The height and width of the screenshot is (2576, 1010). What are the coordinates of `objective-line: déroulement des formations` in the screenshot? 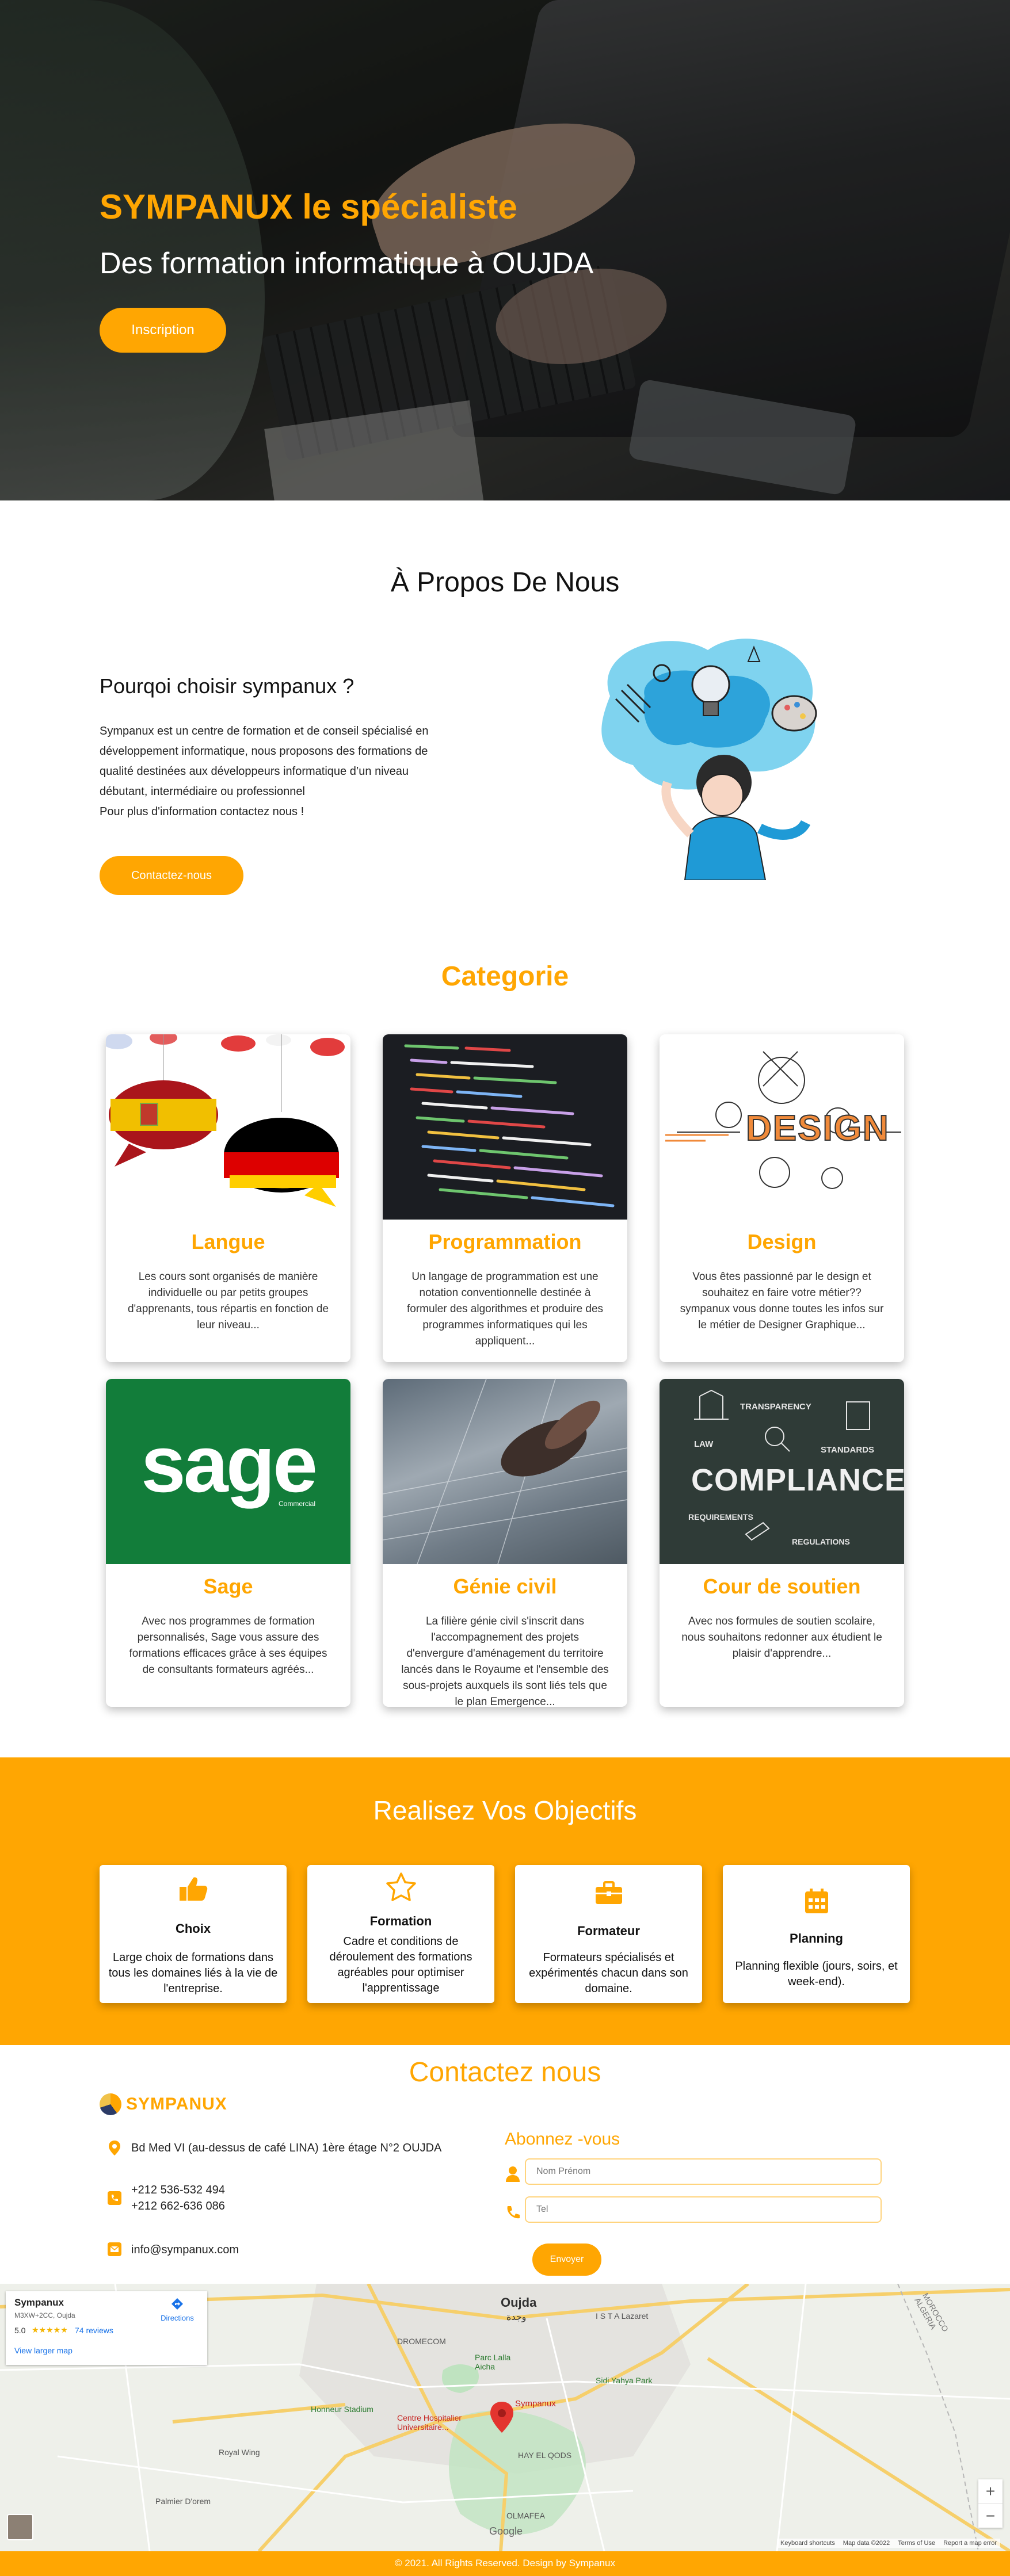 It's located at (400, 1957).